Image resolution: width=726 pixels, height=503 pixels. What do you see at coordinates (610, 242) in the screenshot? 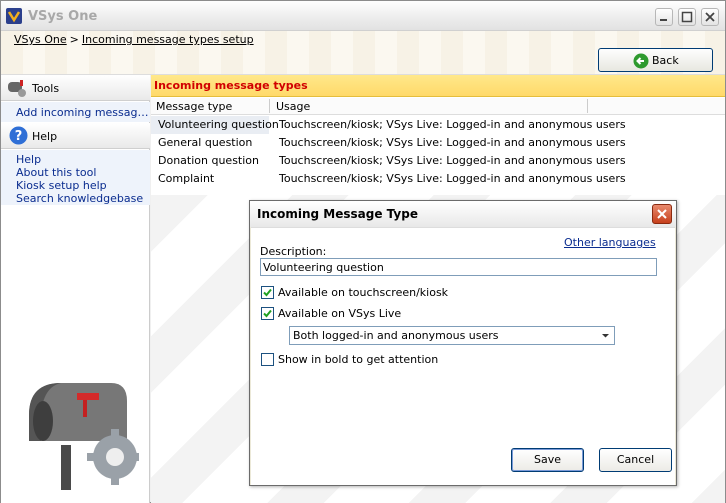
I see `other-languages-link: Other languages` at bounding box center [610, 242].